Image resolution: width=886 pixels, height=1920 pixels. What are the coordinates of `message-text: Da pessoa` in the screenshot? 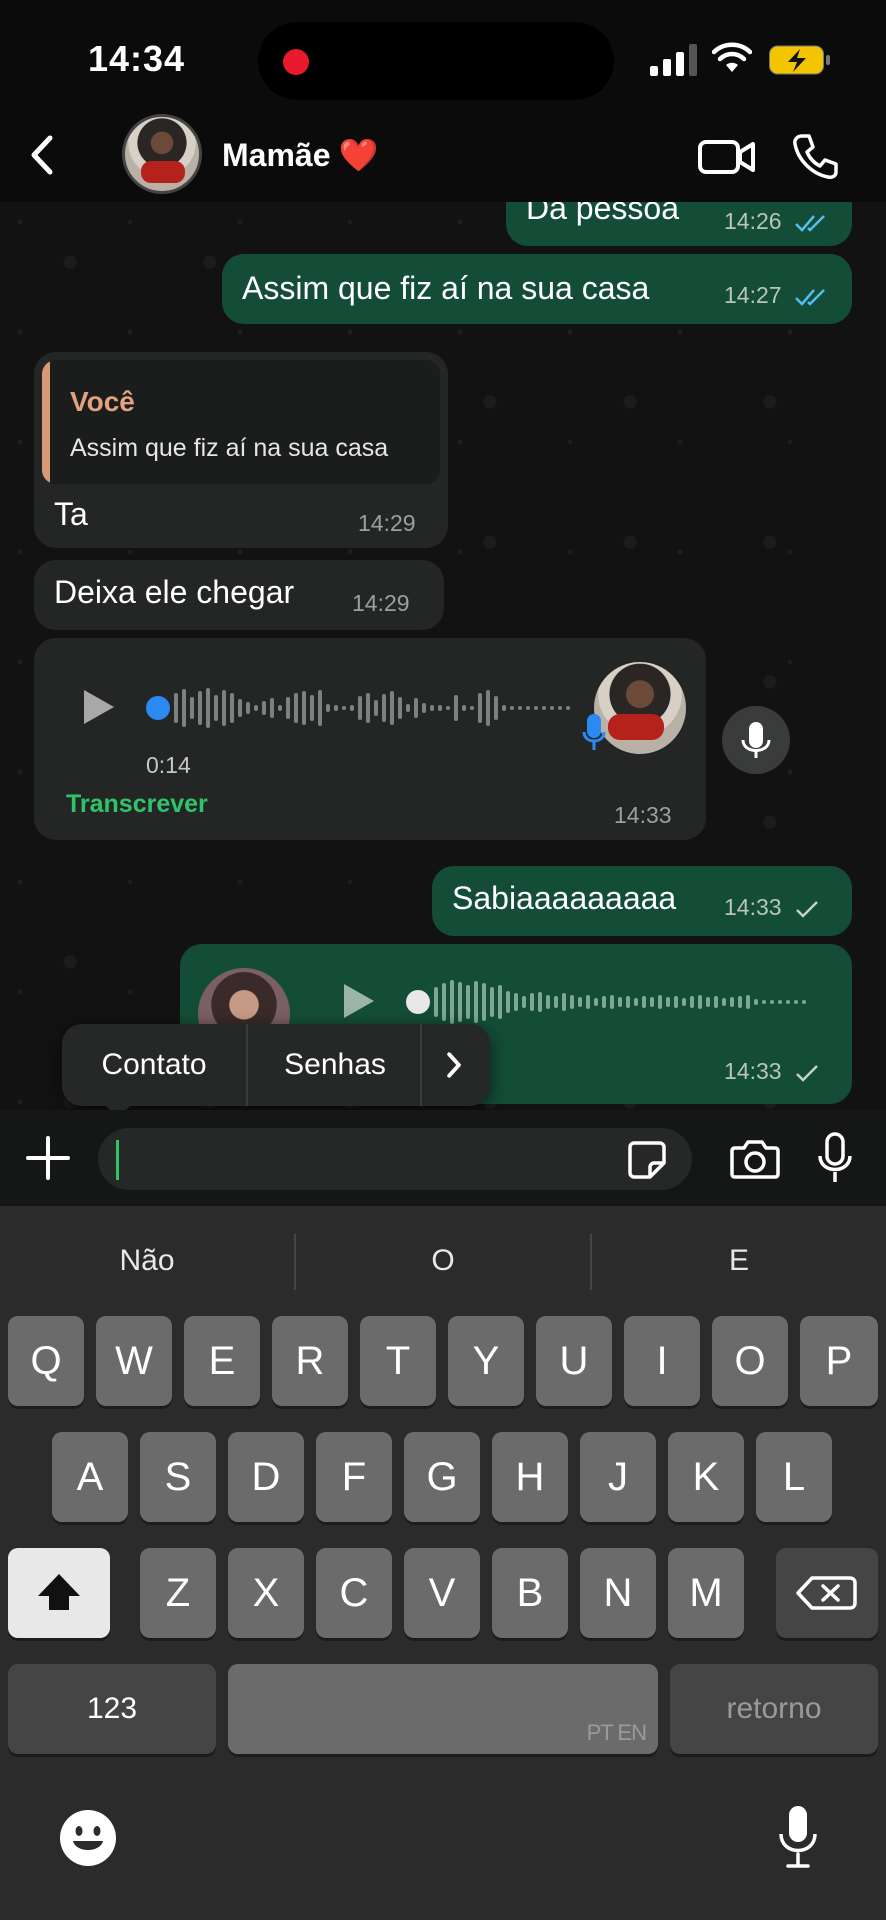 It's located at (602, 214).